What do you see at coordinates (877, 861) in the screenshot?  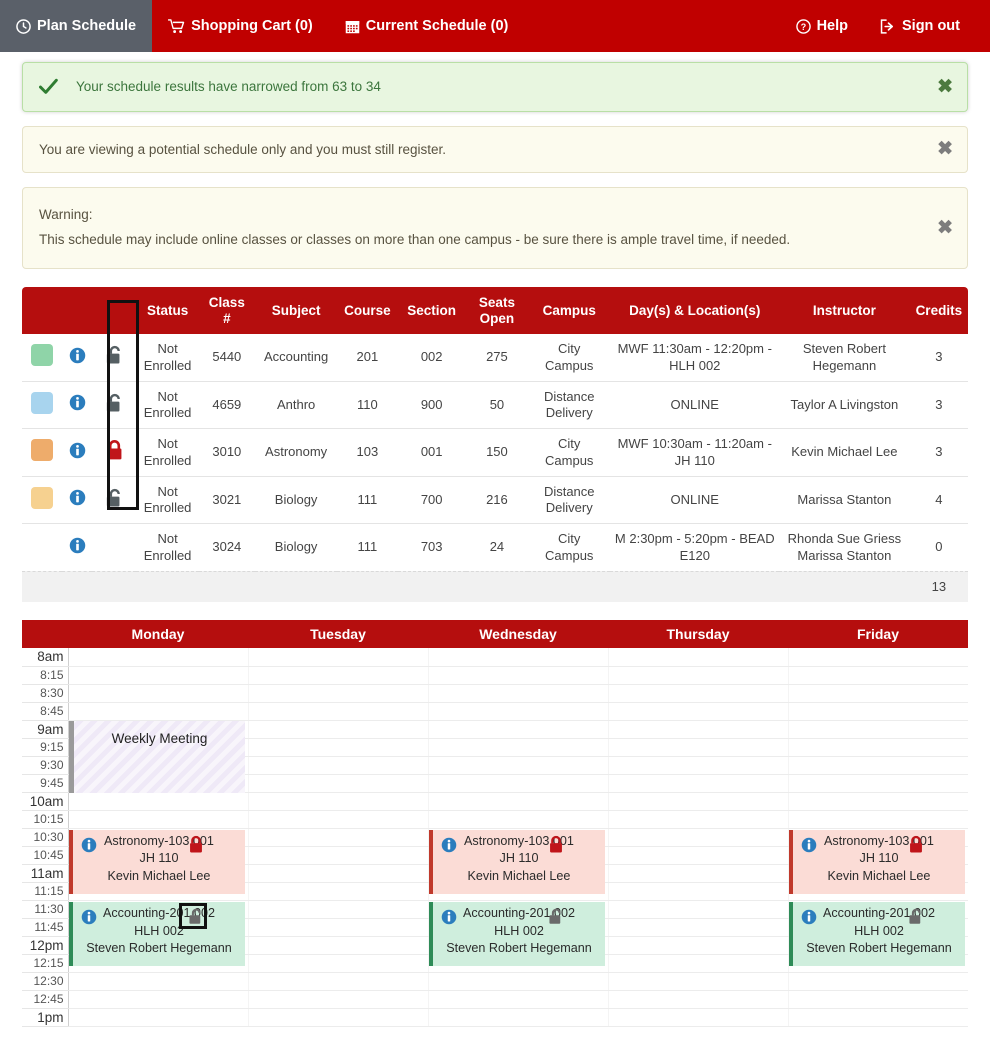 I see `calendar-event-astronomy-fri: Astronomy-103 001 JH 110 Kevin Michael Lee` at bounding box center [877, 861].